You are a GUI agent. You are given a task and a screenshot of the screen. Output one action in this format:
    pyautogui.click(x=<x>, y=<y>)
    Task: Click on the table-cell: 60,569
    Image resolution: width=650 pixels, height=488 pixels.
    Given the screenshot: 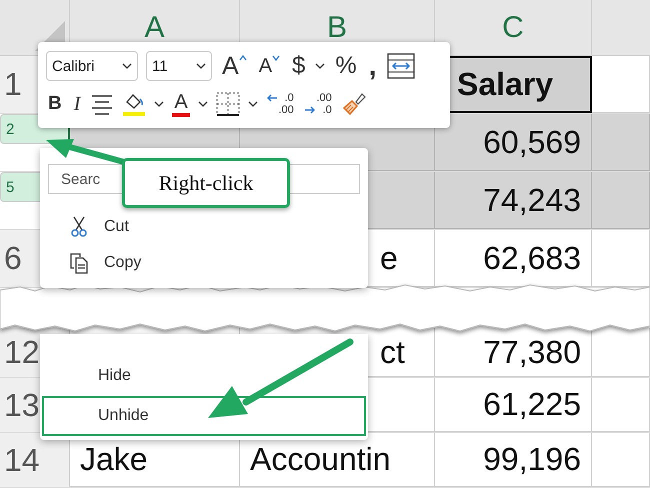 What is the action you would take?
    pyautogui.click(x=513, y=142)
    